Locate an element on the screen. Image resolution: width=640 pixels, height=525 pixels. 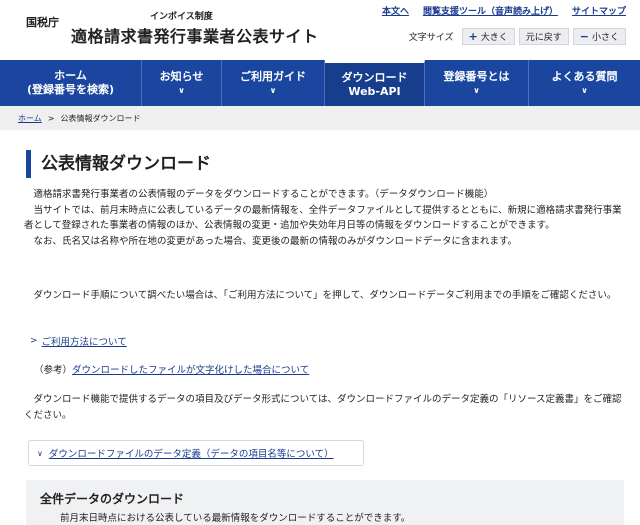
nav-item-guide: ご利用ガイド ∨ is located at coordinates (273, 83).